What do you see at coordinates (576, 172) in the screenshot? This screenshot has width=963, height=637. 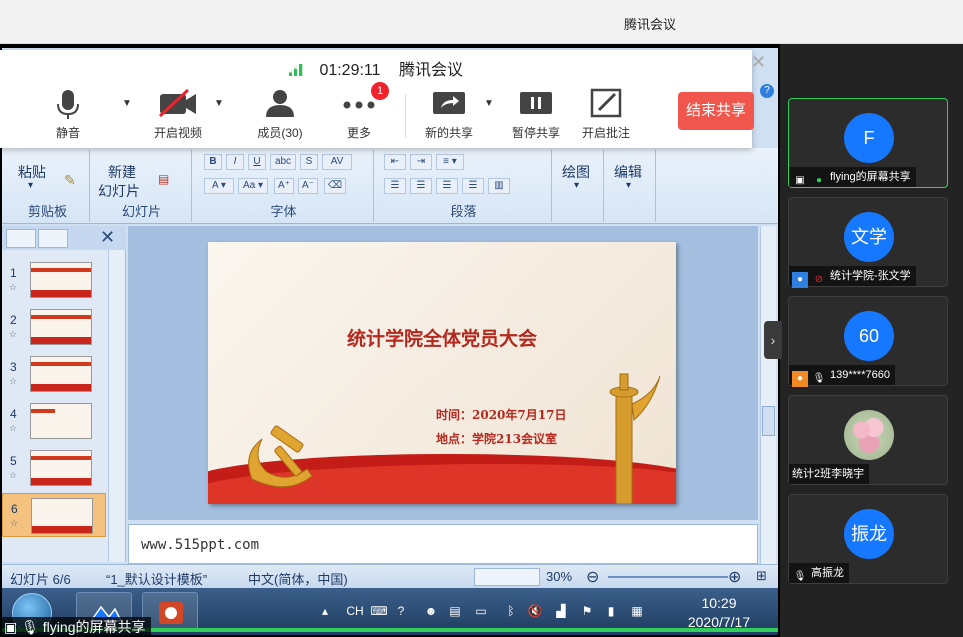 I see `drawing-button: 绘图` at bounding box center [576, 172].